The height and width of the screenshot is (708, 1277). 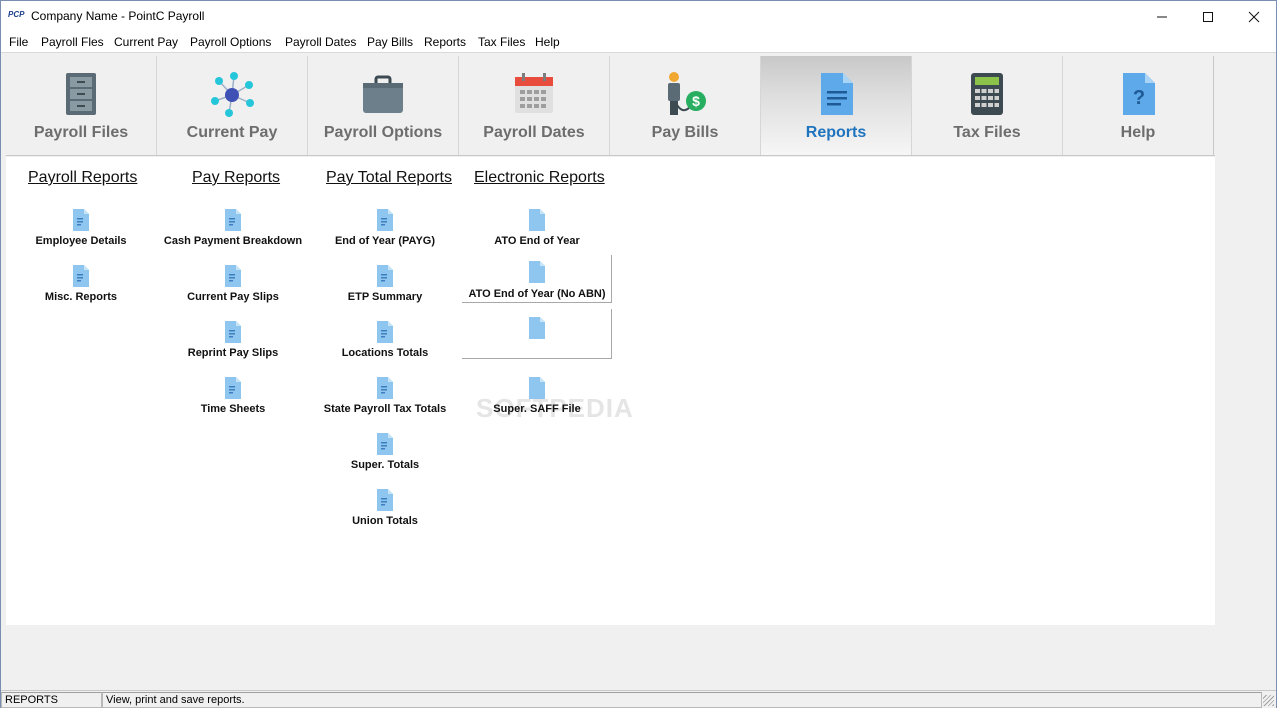 I want to click on tab-tax-files: Tax Files, so click(x=987, y=105).